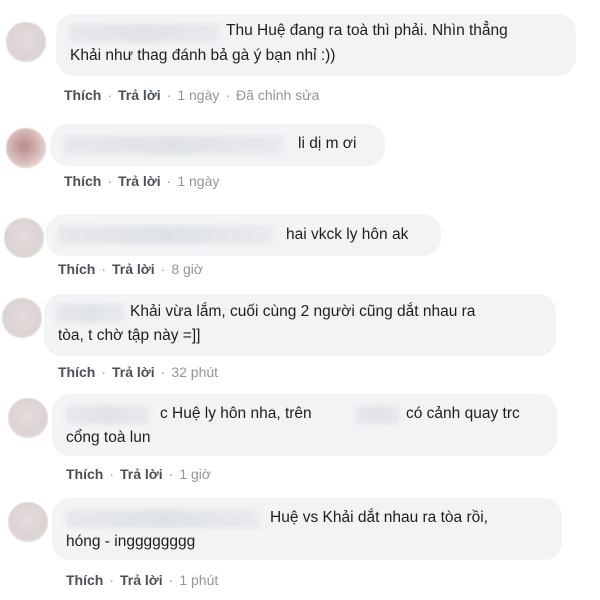 This screenshot has height=600, width=600. Describe the element at coordinates (463, 413) in the screenshot. I see `comment-text: có cảnh quay trc` at that location.